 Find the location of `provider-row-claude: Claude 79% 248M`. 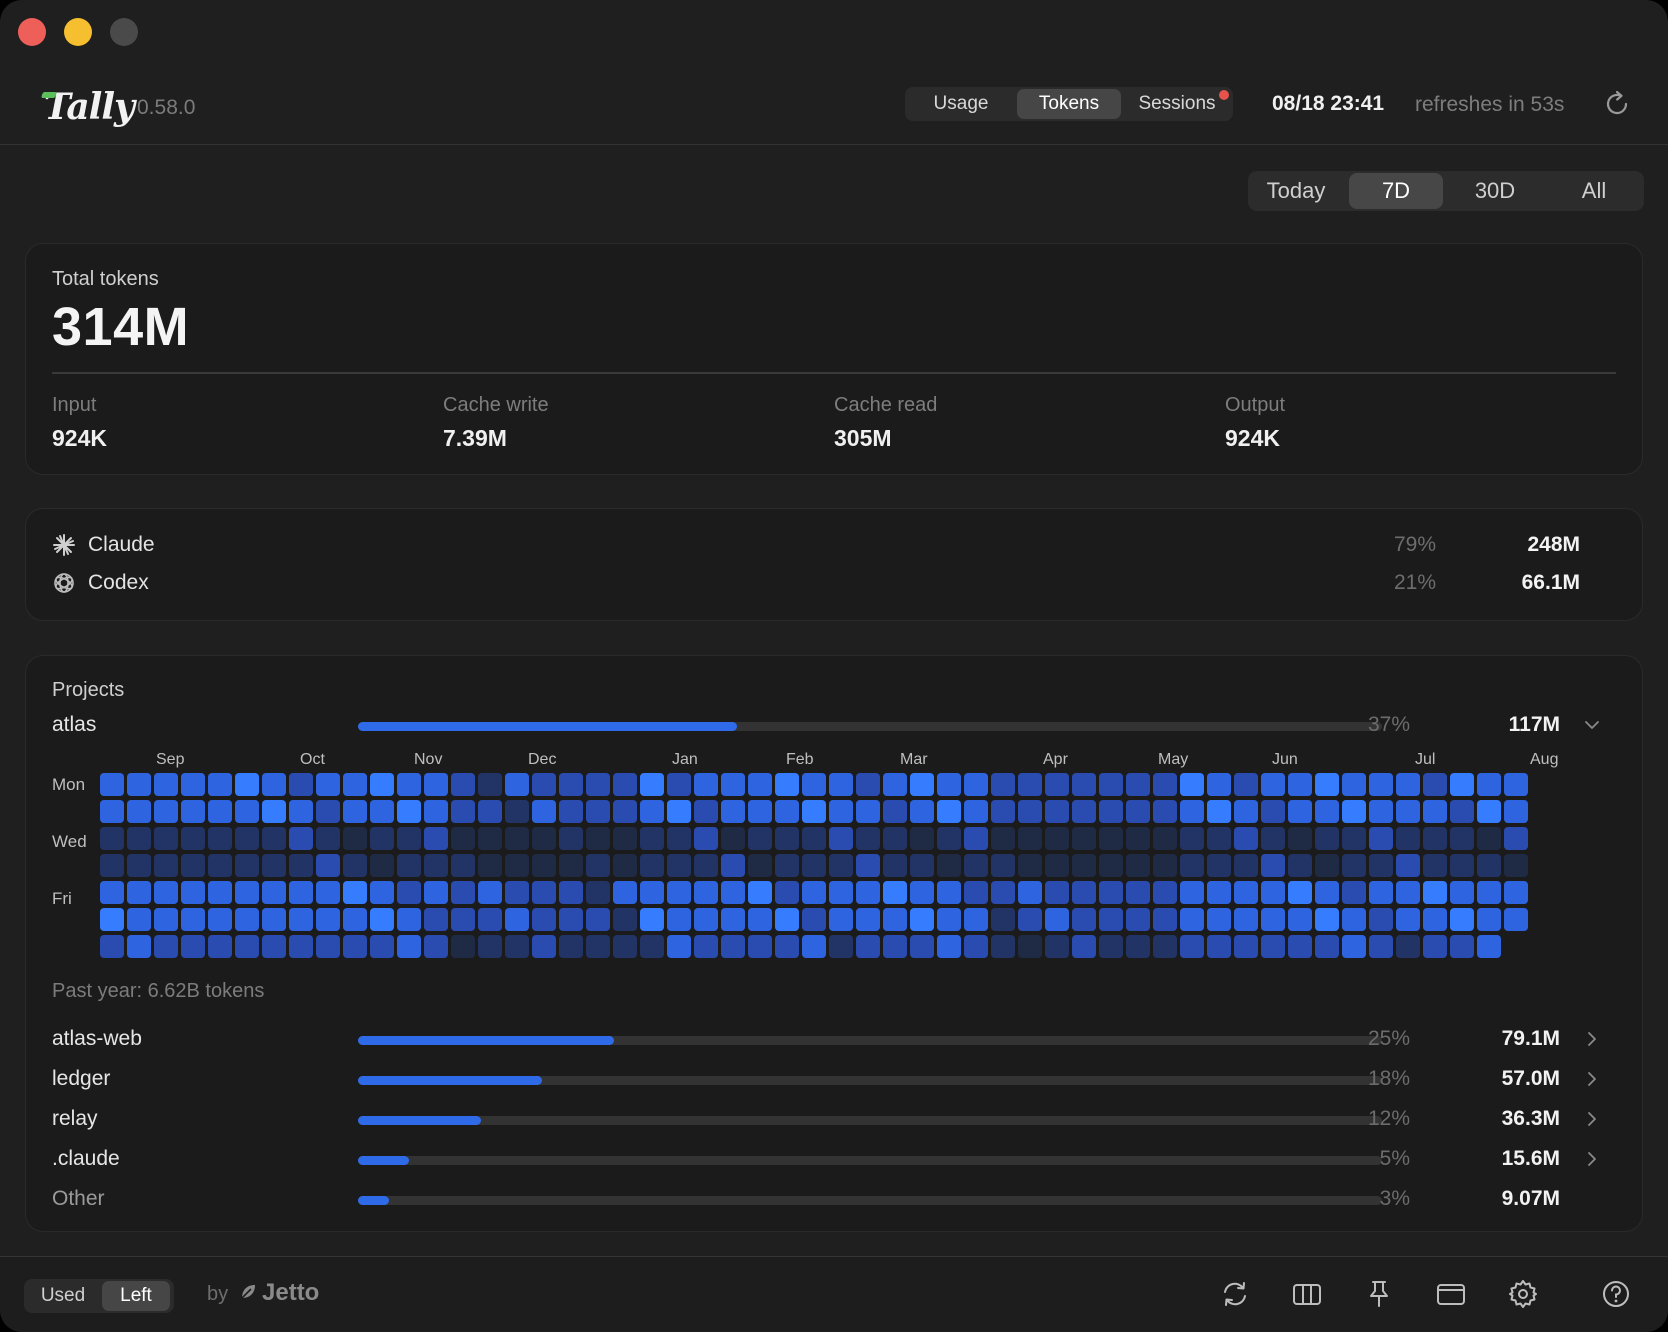

provider-row-claude: Claude 79% 248M is located at coordinates (834, 545).